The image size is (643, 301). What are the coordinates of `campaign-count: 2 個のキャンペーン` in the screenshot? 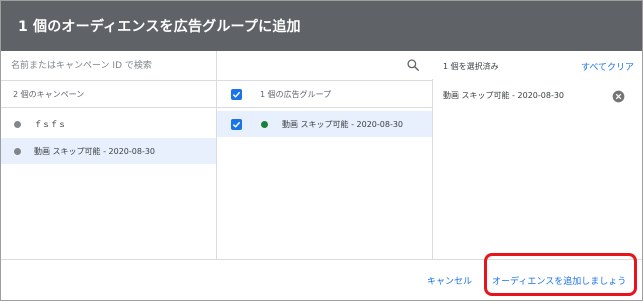 It's located at (49, 94).